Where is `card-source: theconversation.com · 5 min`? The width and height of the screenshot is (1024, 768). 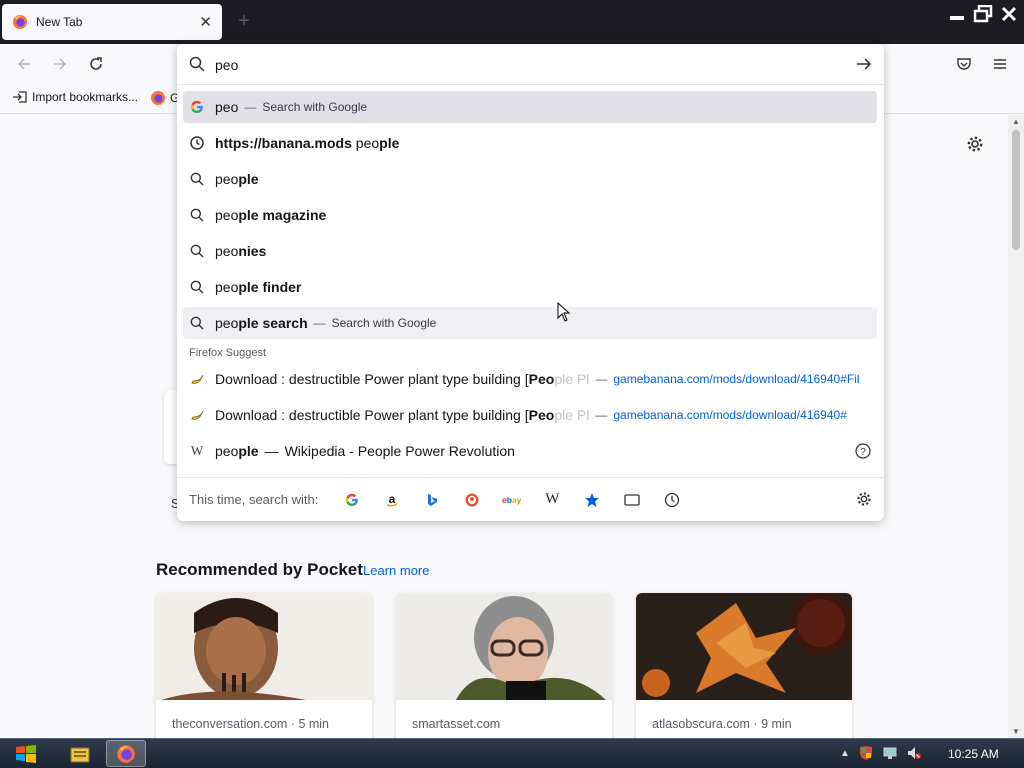 card-source: theconversation.com · 5 min is located at coordinates (251, 724).